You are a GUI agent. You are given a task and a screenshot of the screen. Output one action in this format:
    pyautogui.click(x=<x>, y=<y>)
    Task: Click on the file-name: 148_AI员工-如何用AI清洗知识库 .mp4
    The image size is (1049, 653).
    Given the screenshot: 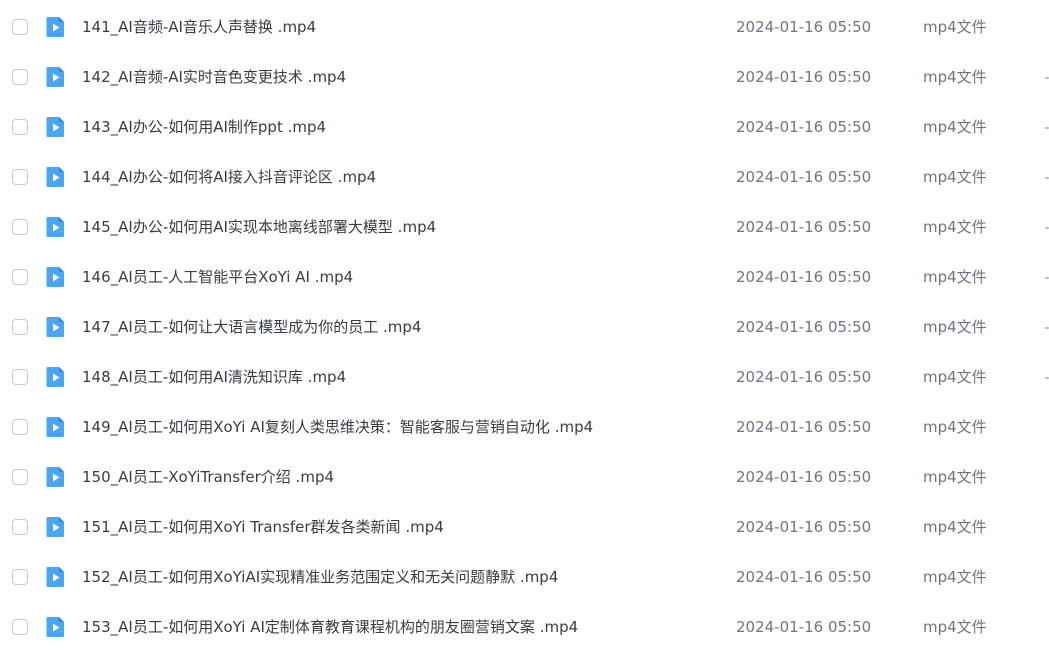 What is the action you would take?
    pyautogui.click(x=214, y=377)
    